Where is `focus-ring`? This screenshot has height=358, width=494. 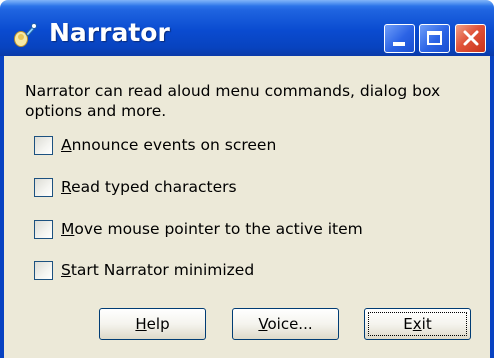
focus-ring is located at coordinates (417, 324).